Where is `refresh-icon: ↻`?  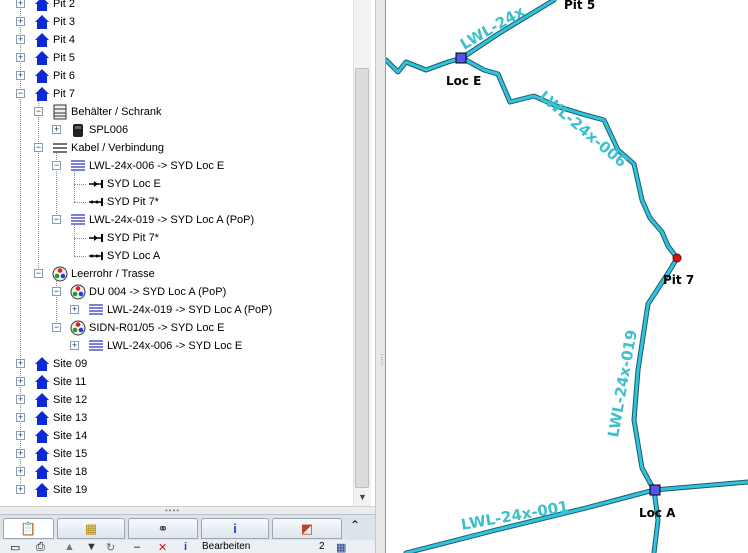
refresh-icon: ↻ is located at coordinates (110, 547).